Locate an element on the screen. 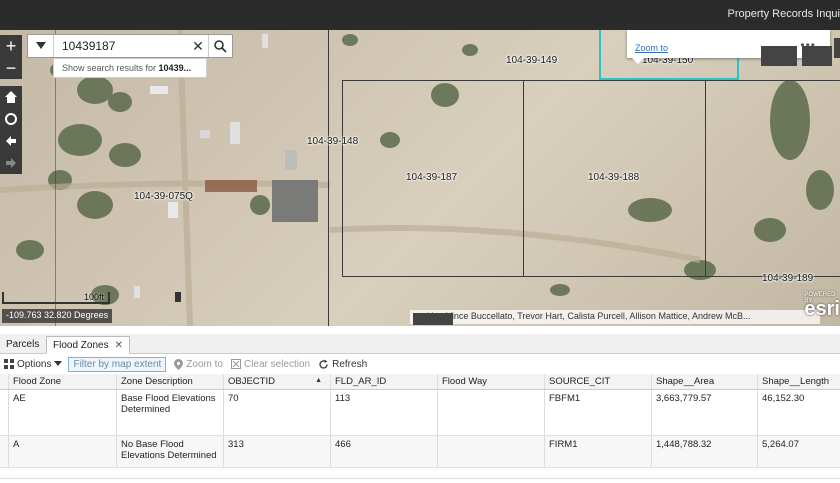 This screenshot has height=483, width=840. search-box: 10439187 ✕ is located at coordinates (130, 46).